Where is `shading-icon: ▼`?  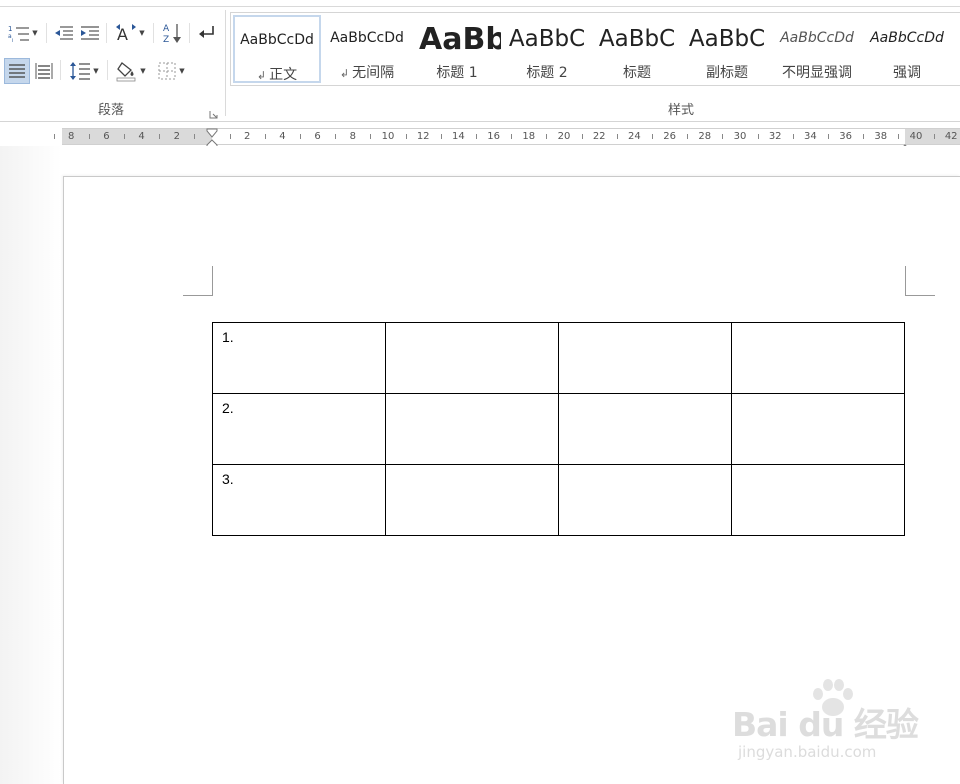
shading-icon: ▼ is located at coordinates (131, 71).